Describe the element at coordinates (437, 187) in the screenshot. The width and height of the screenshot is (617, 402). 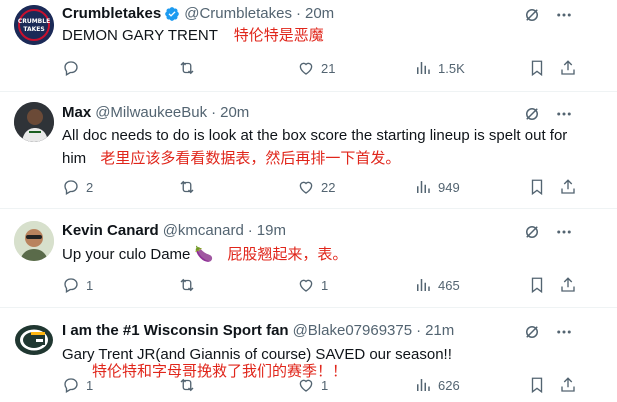
I see `views-button: 949` at that location.